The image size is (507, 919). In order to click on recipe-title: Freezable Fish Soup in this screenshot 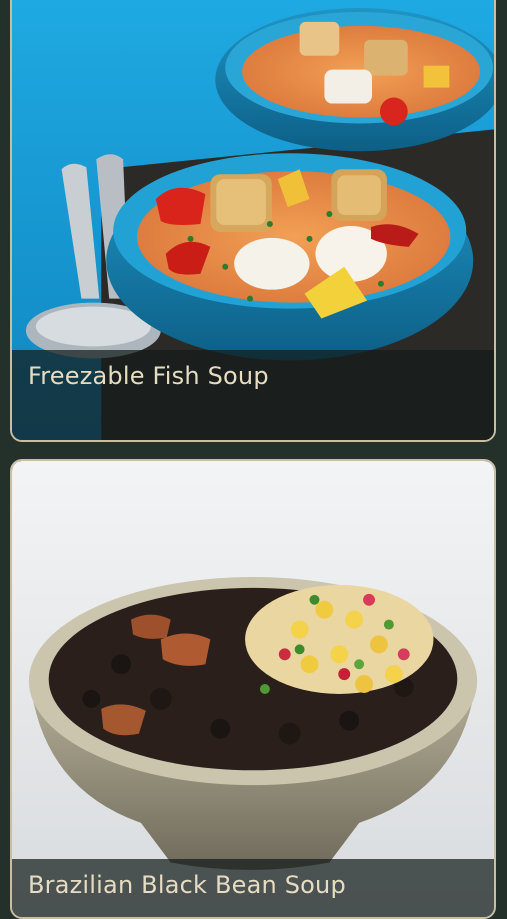, I will do `click(148, 376)`.